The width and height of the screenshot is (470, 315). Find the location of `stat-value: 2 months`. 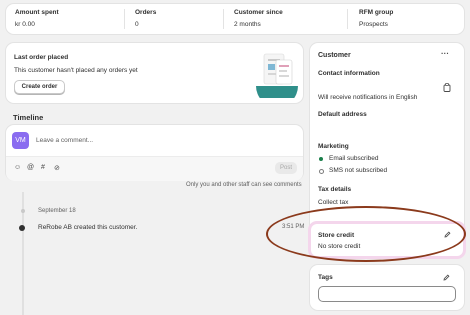

stat-value: 2 months is located at coordinates (247, 24).